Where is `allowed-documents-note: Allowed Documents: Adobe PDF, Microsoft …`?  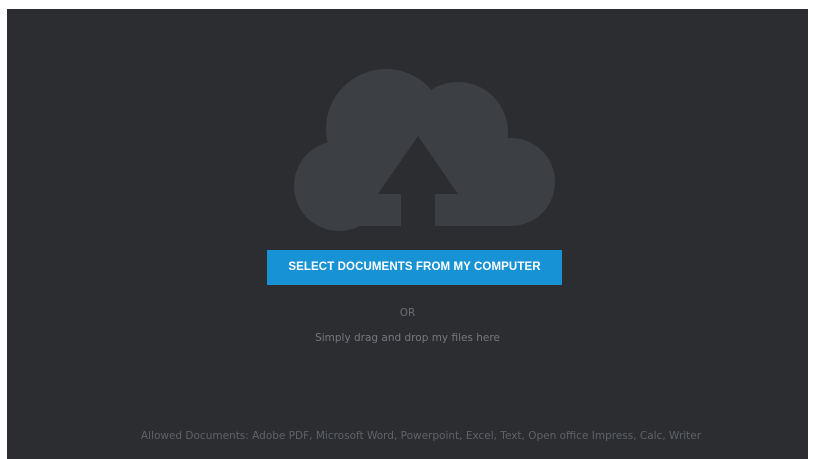
allowed-documents-note: Allowed Documents: Adobe PDF, Microsoft … is located at coordinates (421, 436).